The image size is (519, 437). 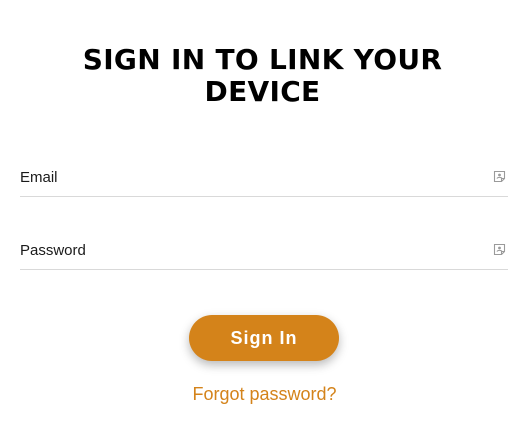 What do you see at coordinates (250, 250) in the screenshot?
I see `password-input` at bounding box center [250, 250].